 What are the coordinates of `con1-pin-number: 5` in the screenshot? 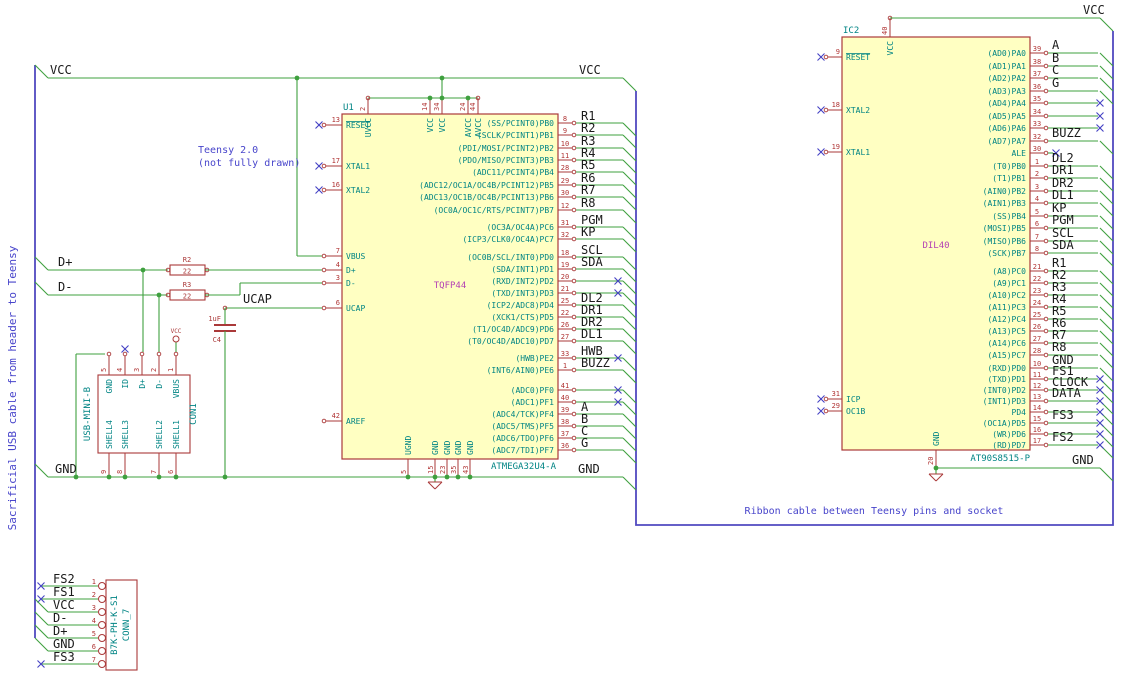 It's located at (104, 370).